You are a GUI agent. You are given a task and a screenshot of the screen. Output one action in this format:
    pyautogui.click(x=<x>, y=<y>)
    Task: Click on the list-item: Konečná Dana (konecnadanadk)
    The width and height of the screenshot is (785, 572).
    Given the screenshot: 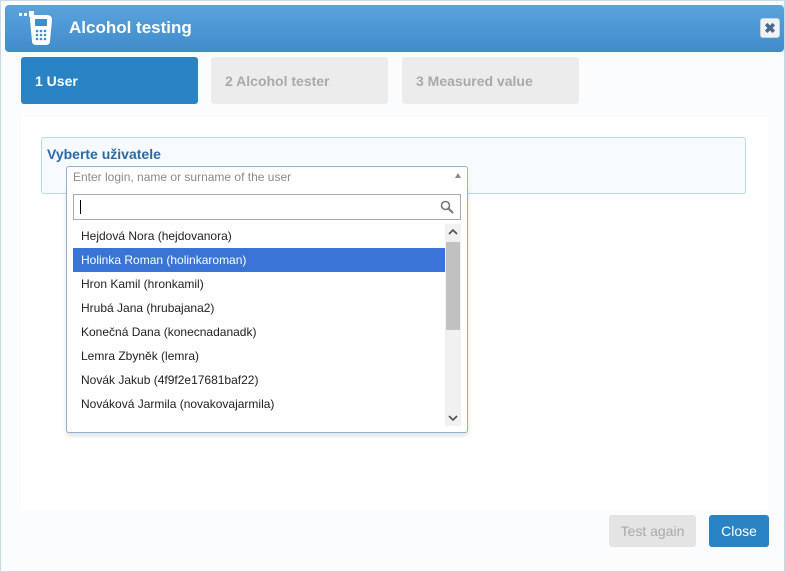 What is the action you would take?
    pyautogui.click(x=259, y=332)
    